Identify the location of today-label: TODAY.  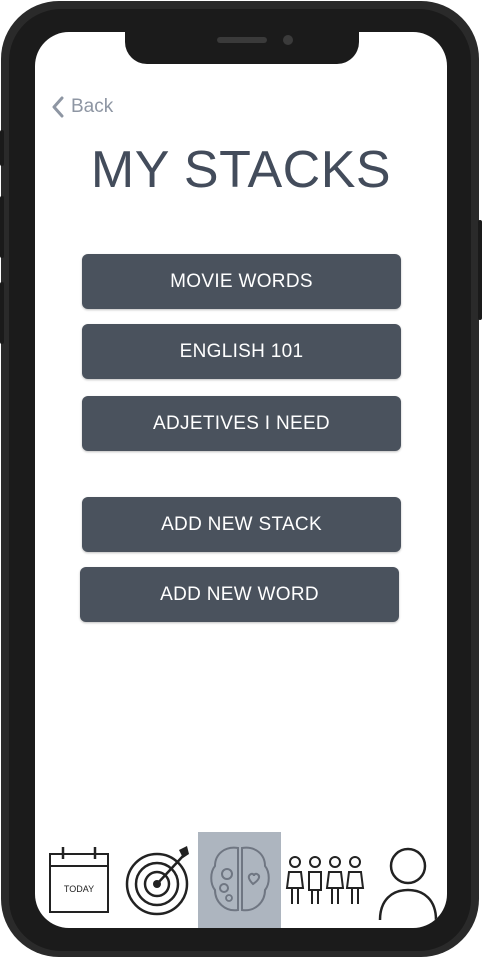
(79, 889).